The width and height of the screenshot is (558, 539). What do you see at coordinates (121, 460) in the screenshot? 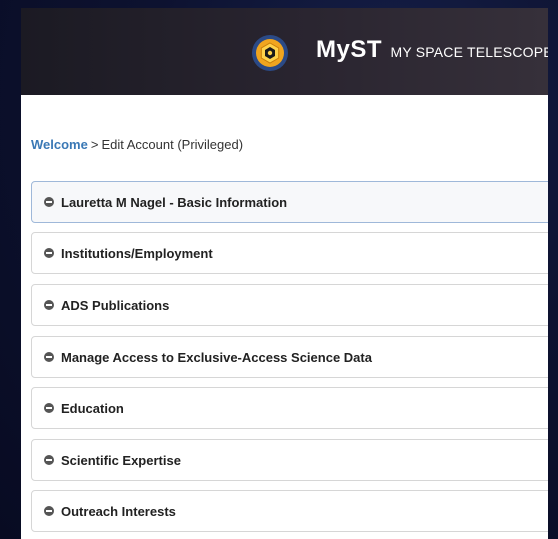
I see `section-label: Scientific Expertise` at bounding box center [121, 460].